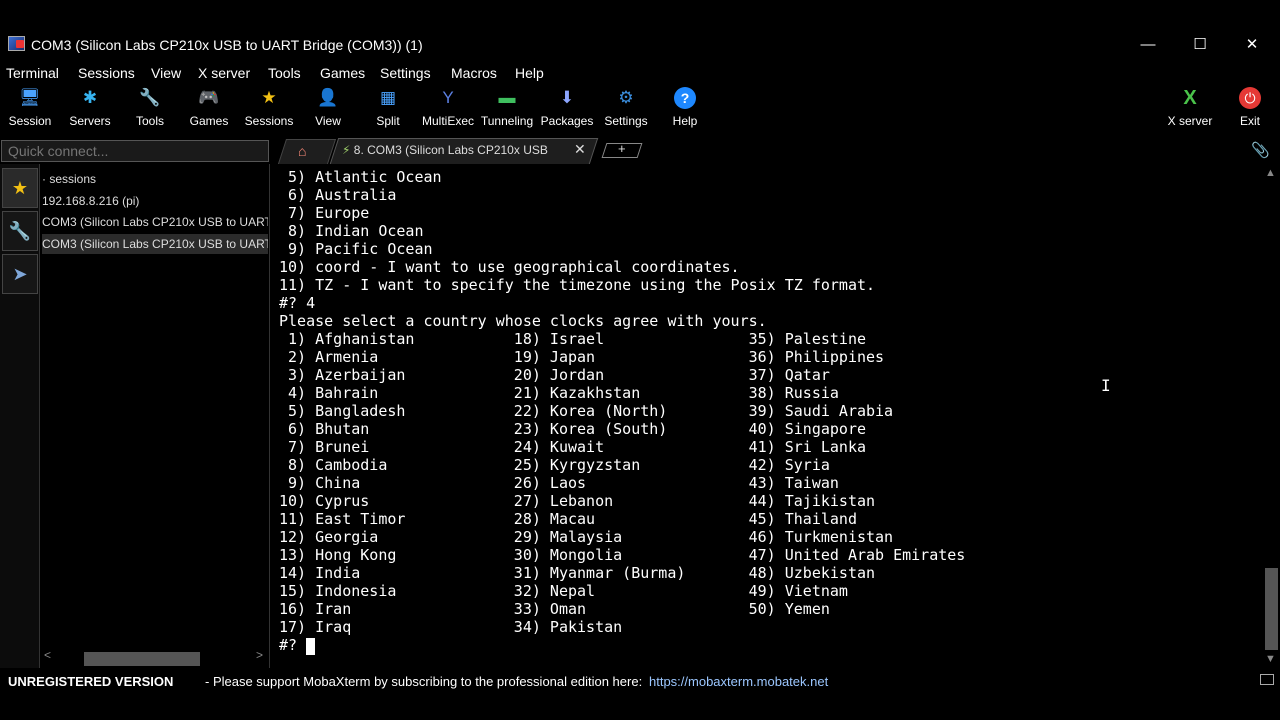 Image resolution: width=1280 pixels, height=720 pixels. Describe the element at coordinates (507, 97) in the screenshot. I see `tunneling-icon: ▬` at that location.